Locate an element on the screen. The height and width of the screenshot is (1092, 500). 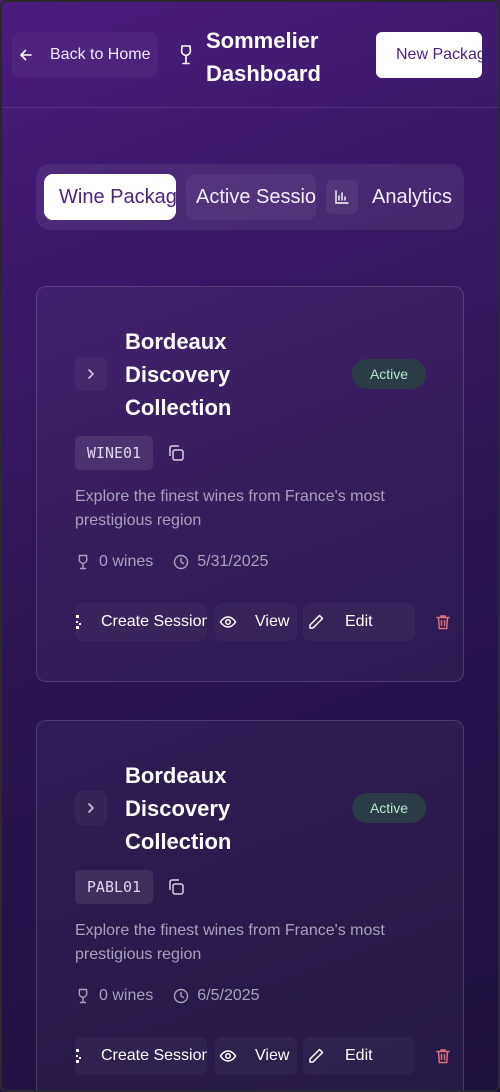
created-date: 5/31/2025 is located at coordinates (233, 561).